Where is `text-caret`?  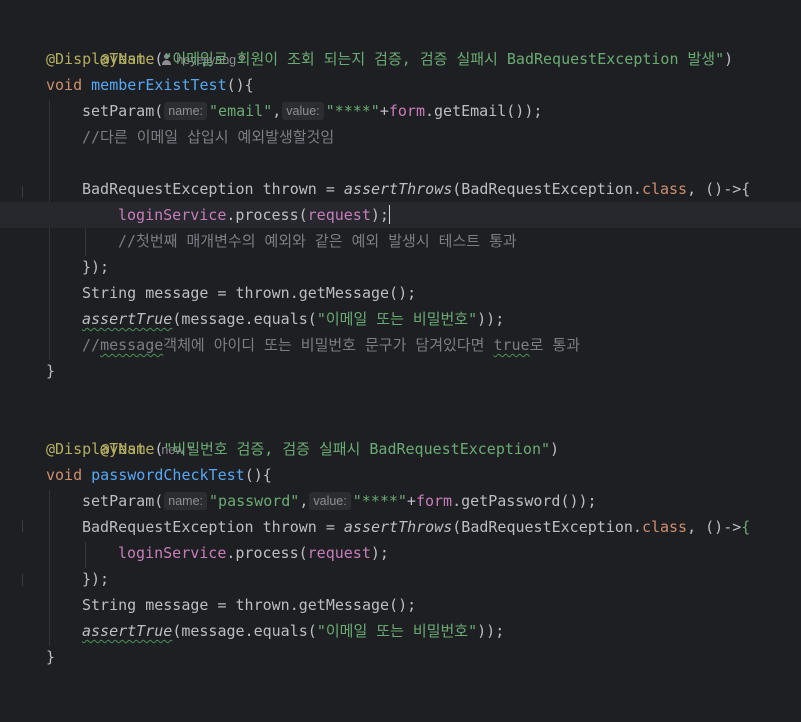
text-caret is located at coordinates (389, 214).